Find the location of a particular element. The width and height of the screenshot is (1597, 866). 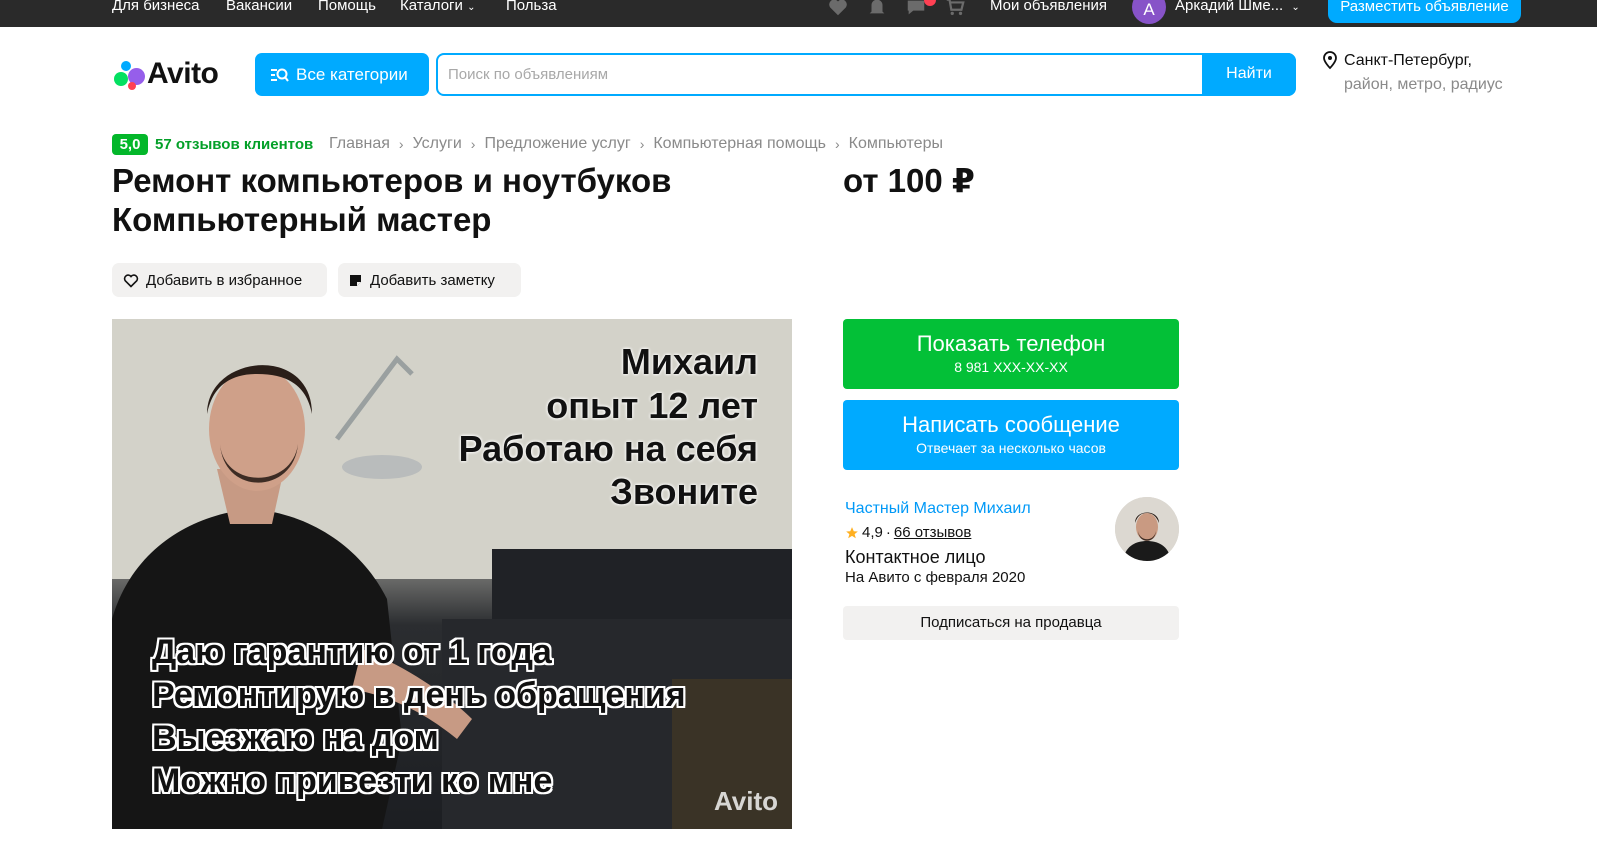

seller-avatar is located at coordinates (1147, 529).